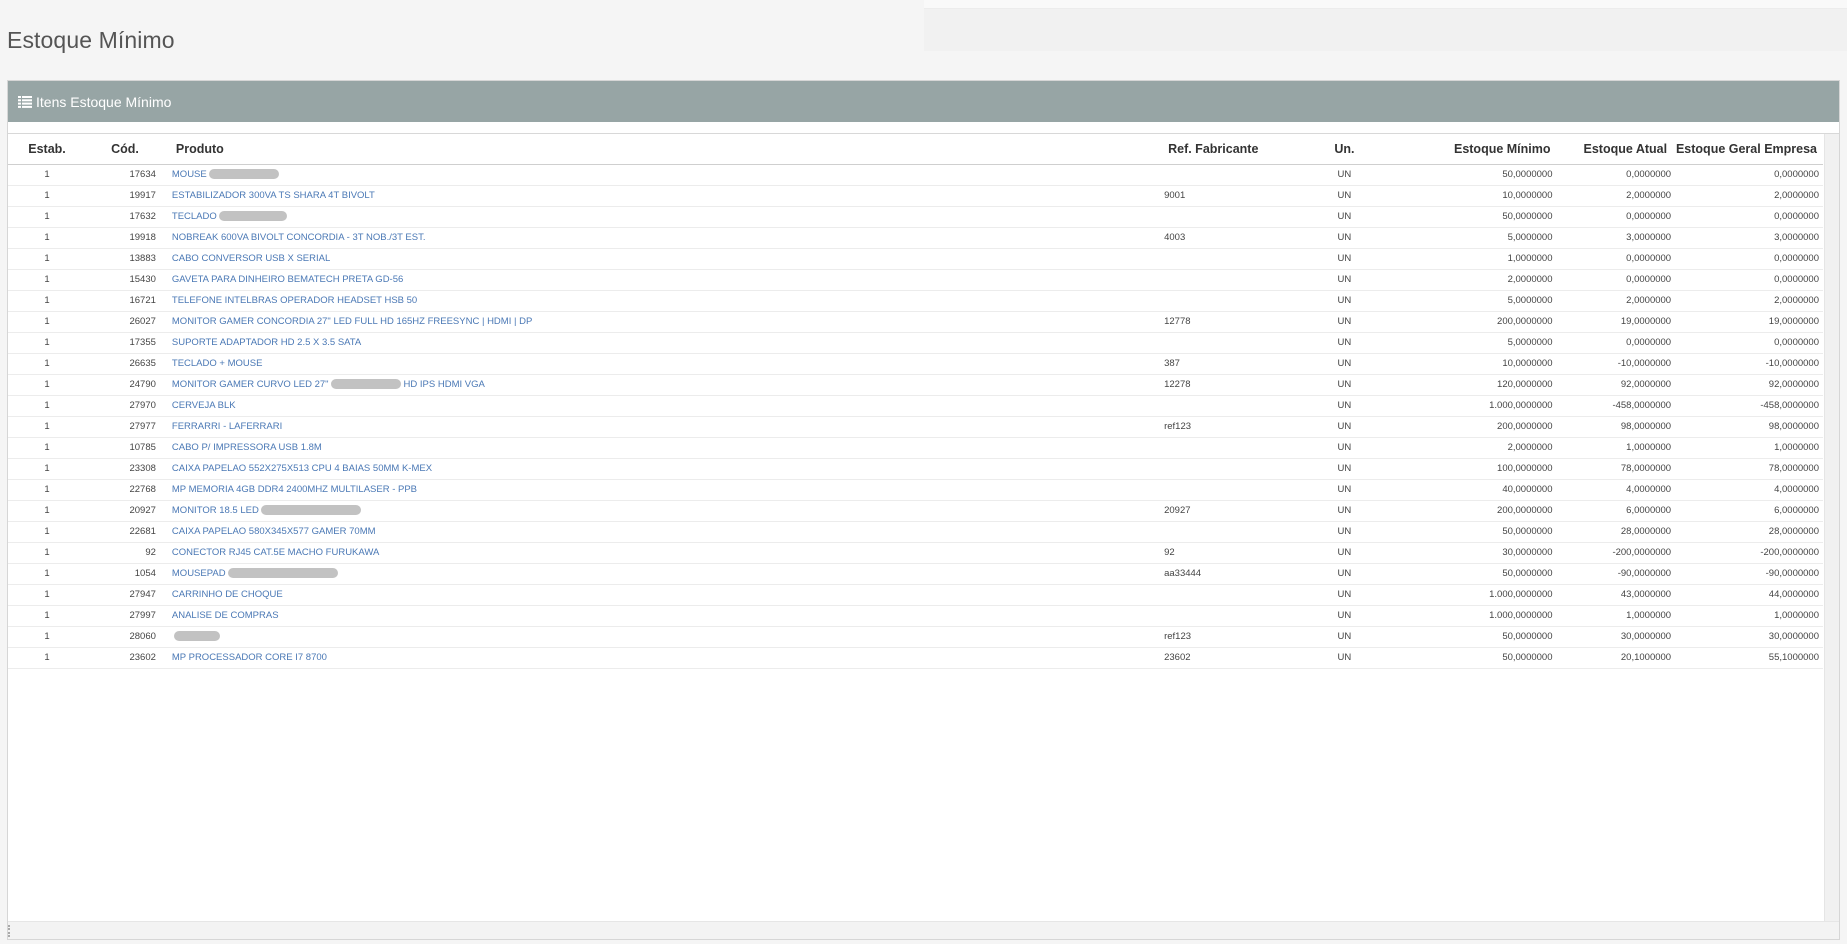 The image size is (1847, 944). I want to click on cell-estoque-minimo: 2,0000000, so click(1466, 280).